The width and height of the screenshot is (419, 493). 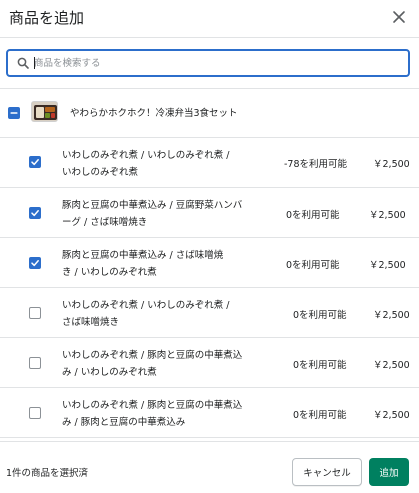 I want to click on variant-stock: -78を利用可能, so click(x=316, y=164).